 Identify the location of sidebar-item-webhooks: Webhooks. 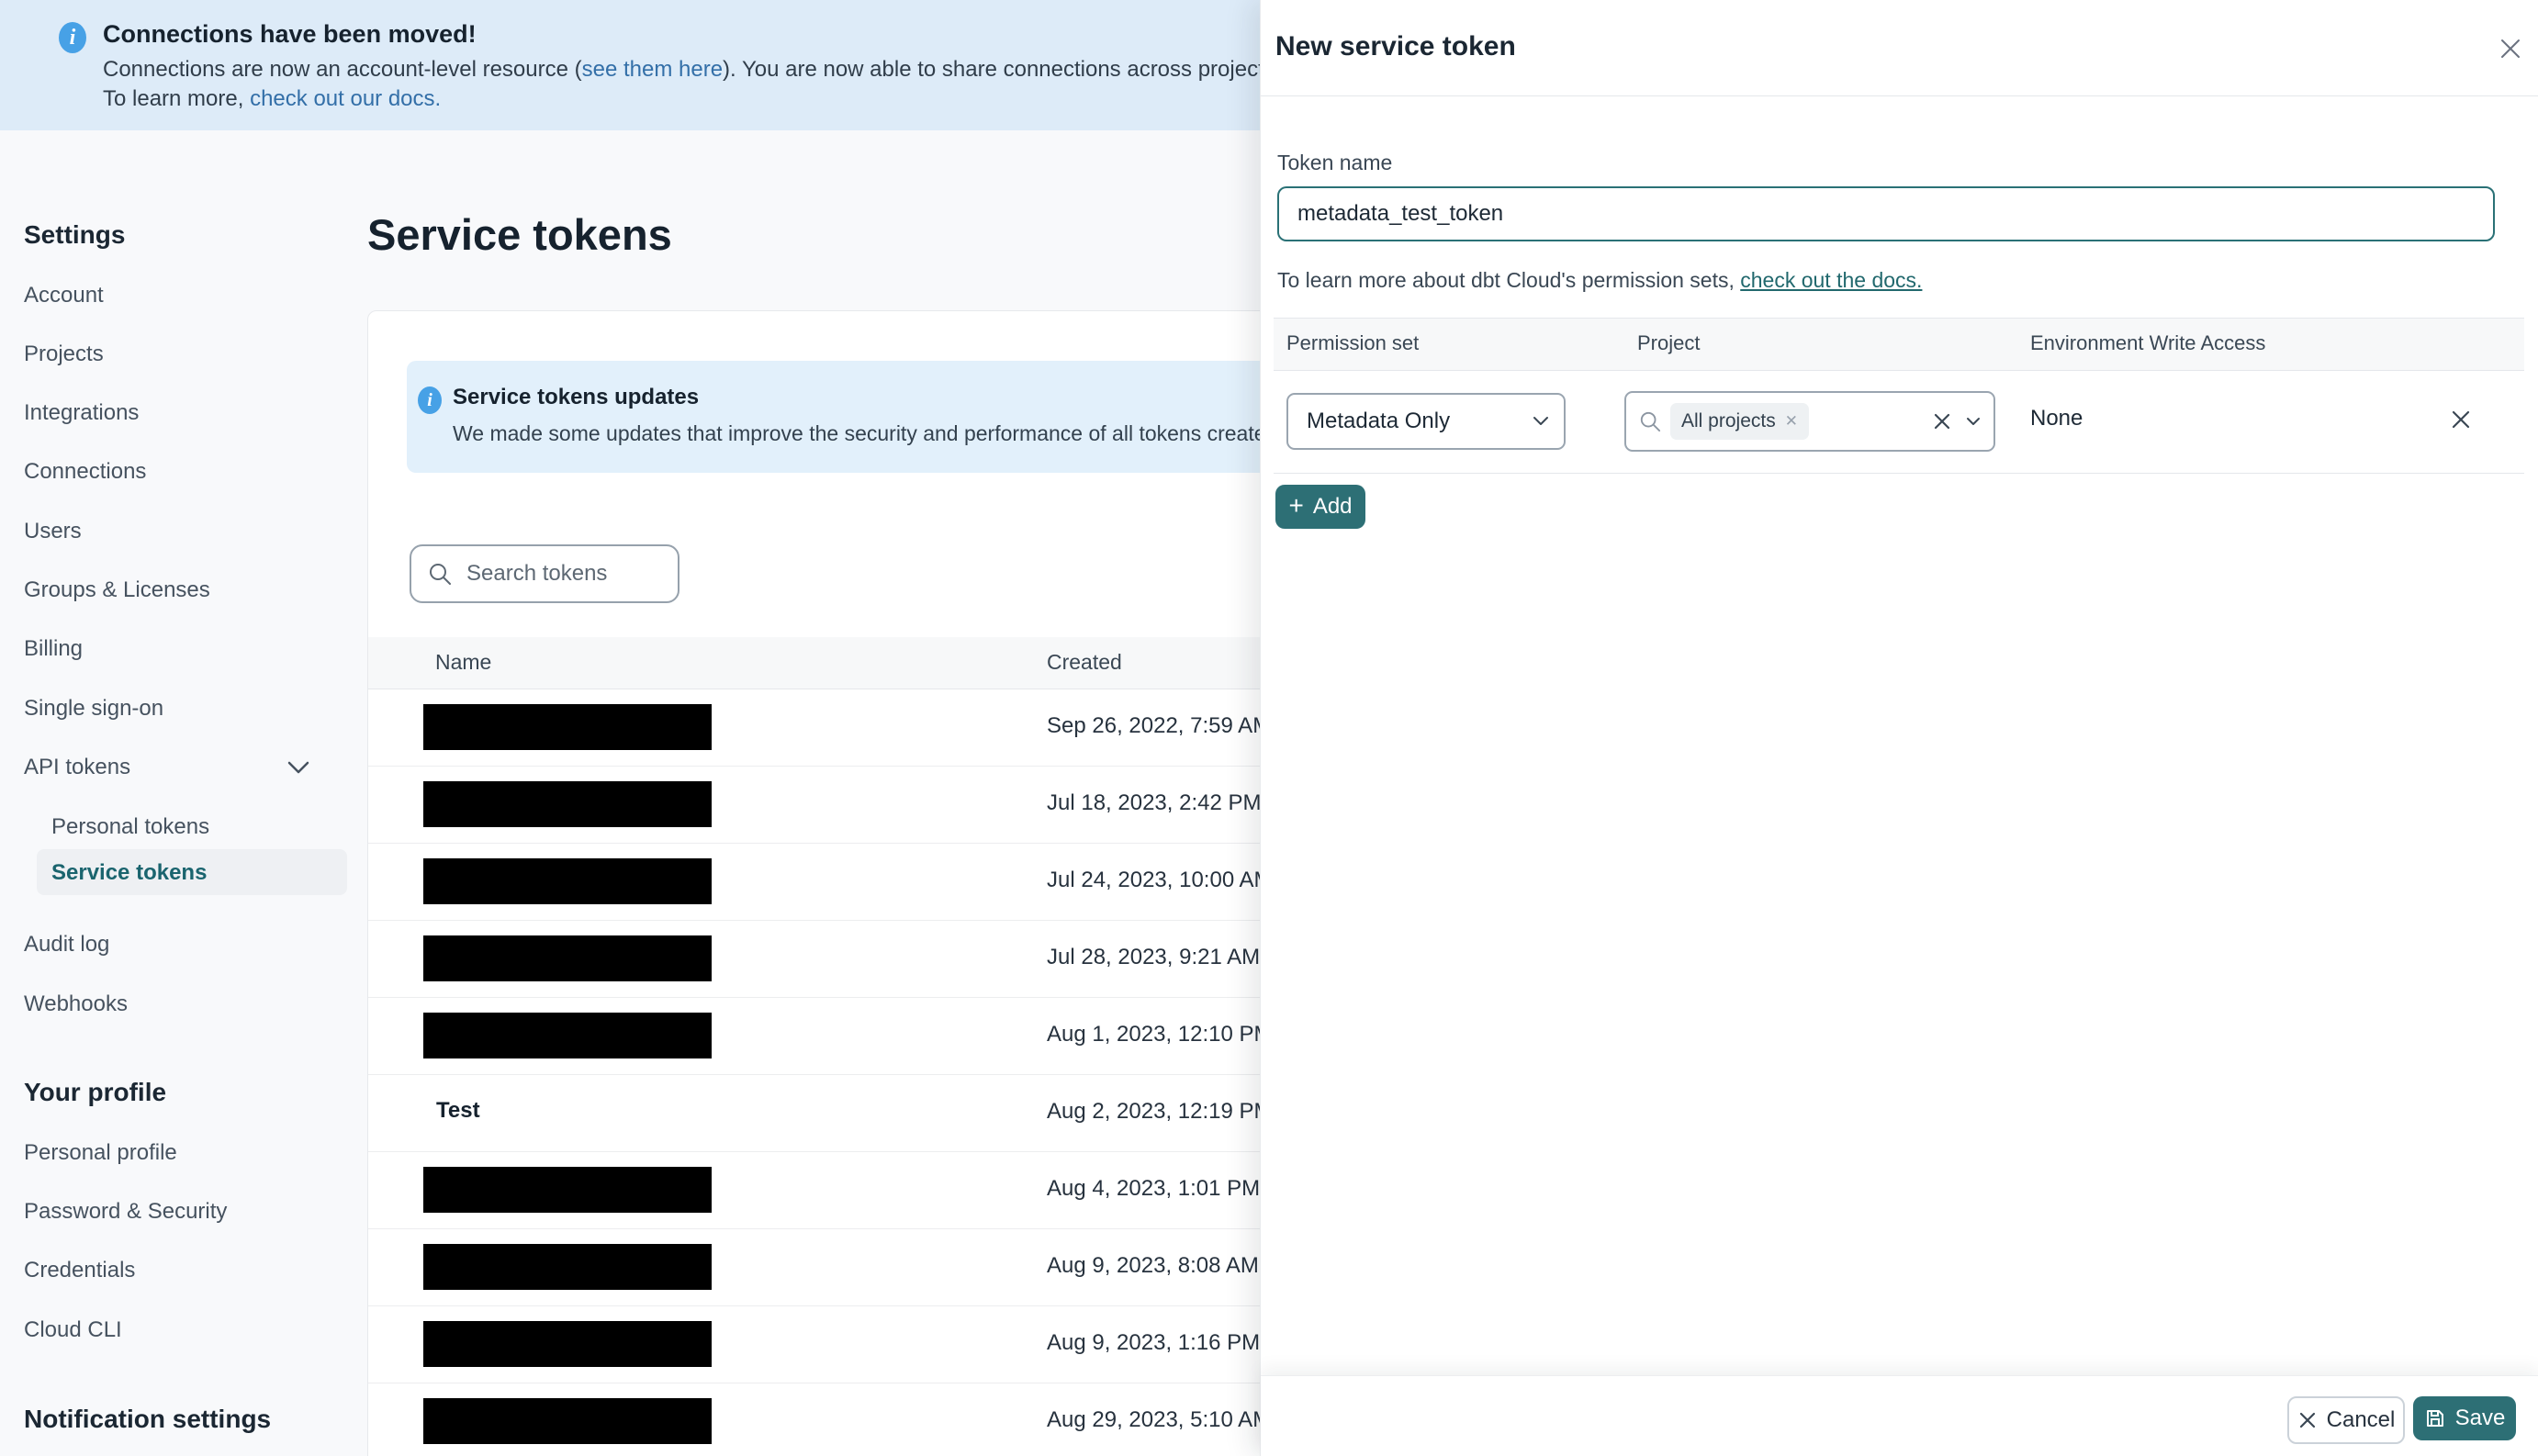
(76, 1004).